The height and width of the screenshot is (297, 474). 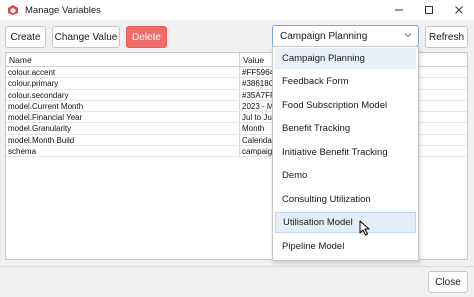 What do you see at coordinates (237, 10) in the screenshot?
I see `title-bar: Manage Variables` at bounding box center [237, 10].